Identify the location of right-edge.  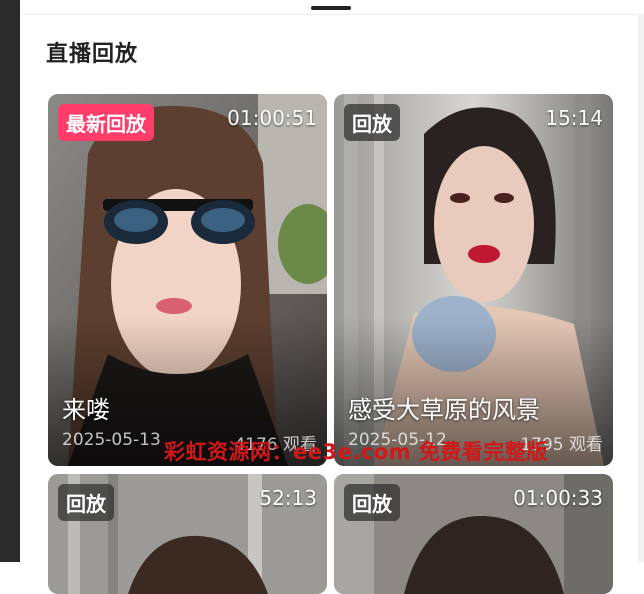
(641, 281).